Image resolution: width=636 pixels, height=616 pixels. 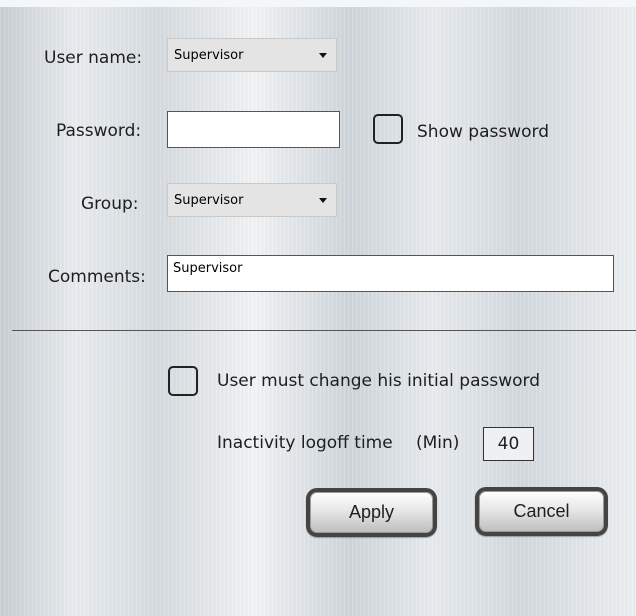 I want to click on show-password-label: Show password, so click(x=483, y=132).